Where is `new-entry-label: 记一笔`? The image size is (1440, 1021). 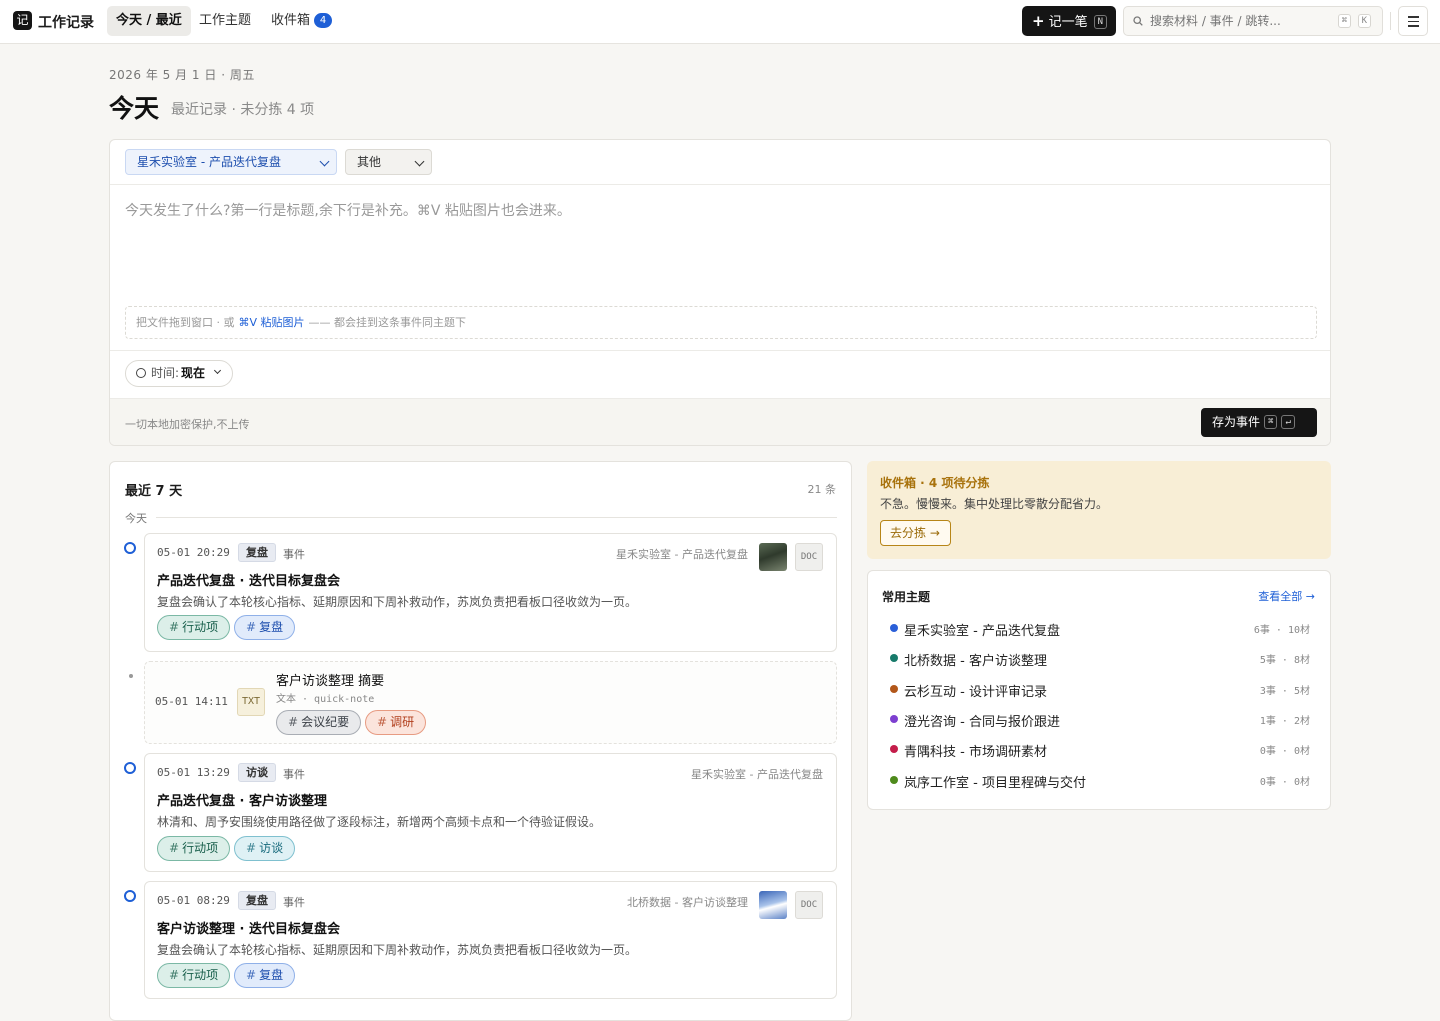
new-entry-label: 记一笔 is located at coordinates (1068, 22).